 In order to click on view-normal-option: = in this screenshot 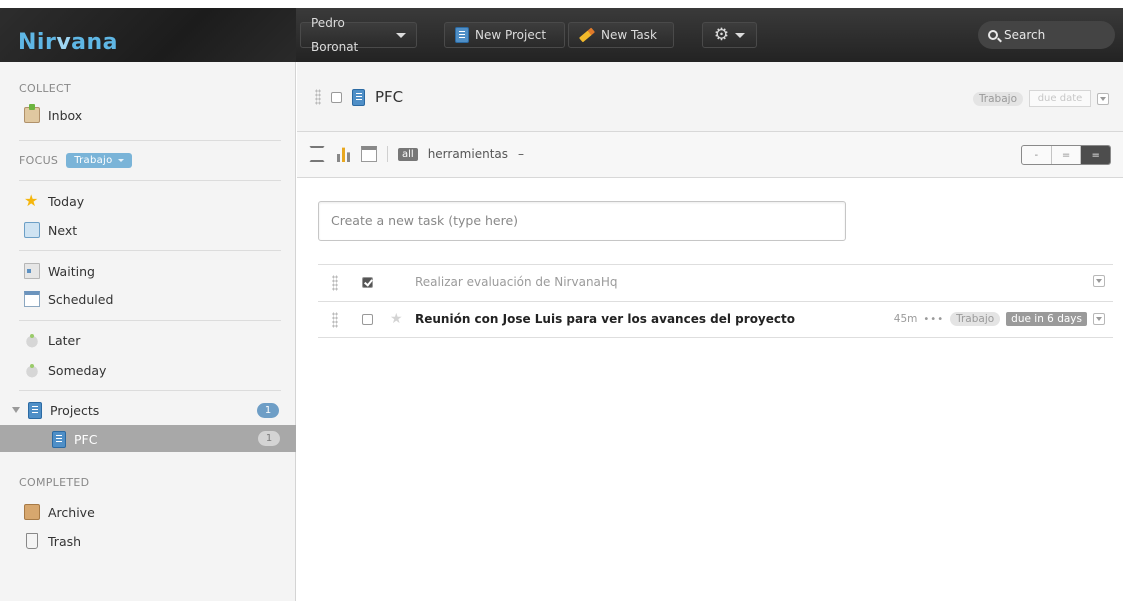, I will do `click(1067, 155)`.